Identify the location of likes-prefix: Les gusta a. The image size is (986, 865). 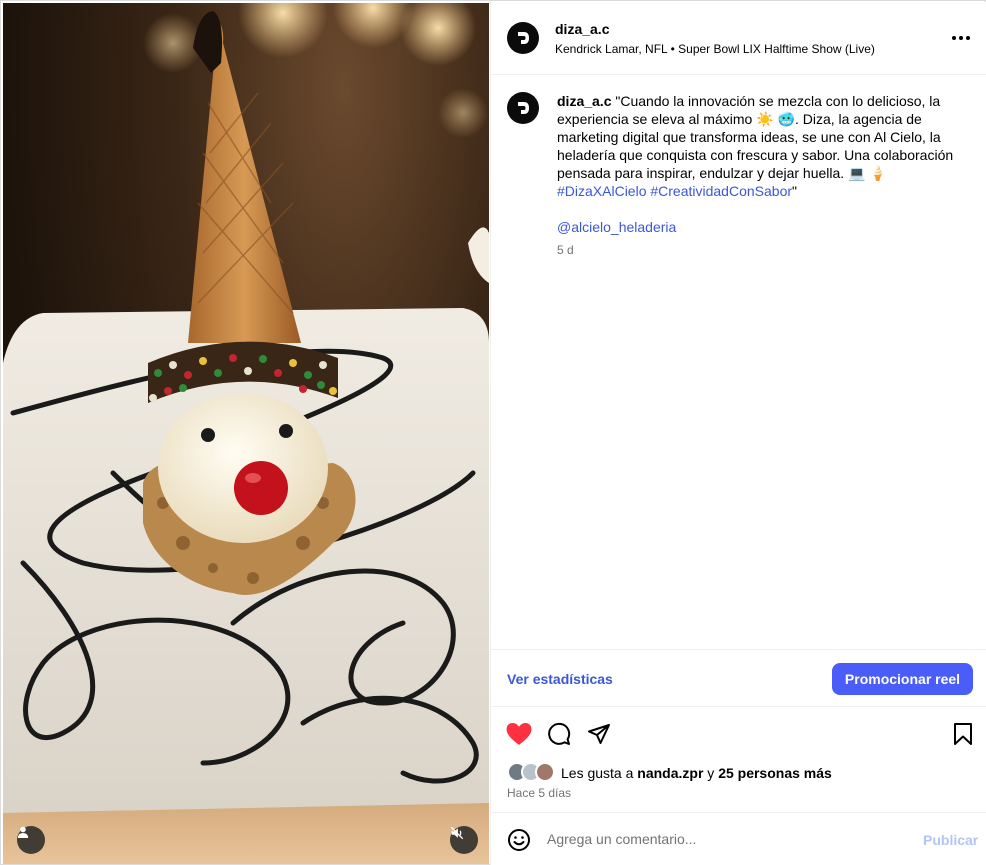
(599, 773).